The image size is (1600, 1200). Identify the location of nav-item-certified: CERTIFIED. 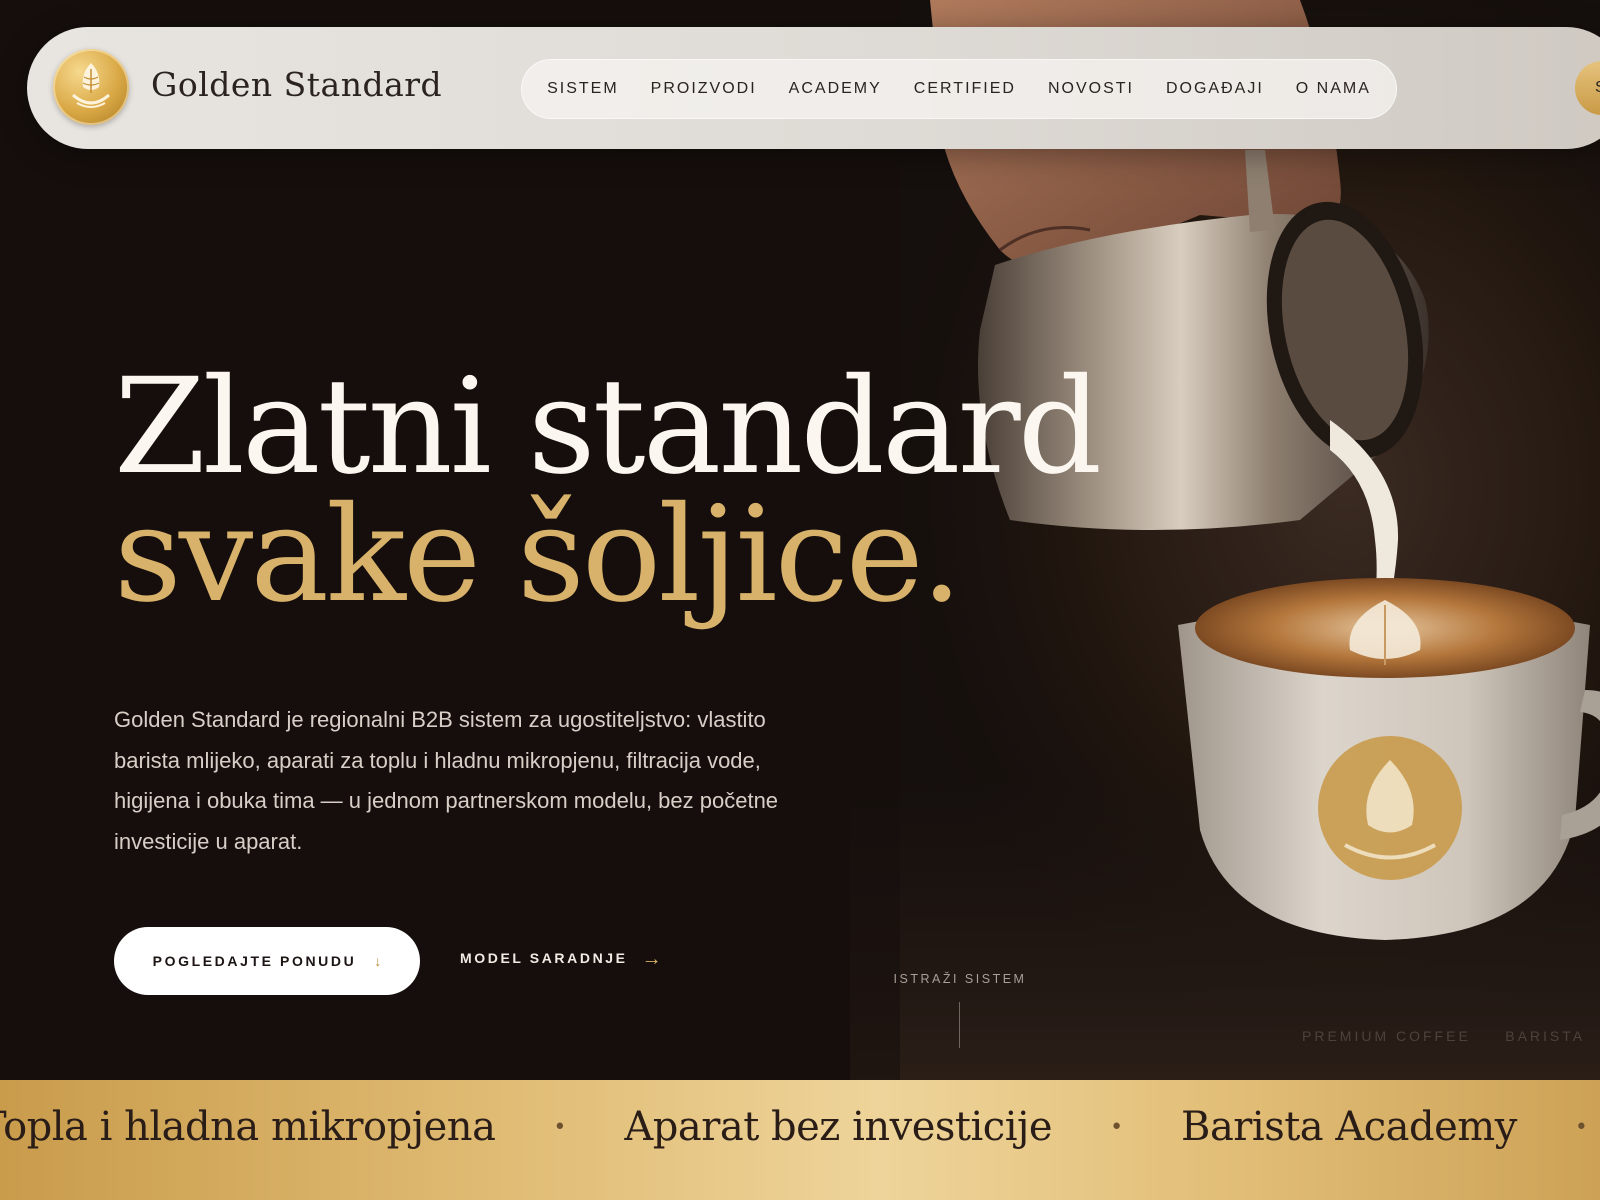
(965, 89).